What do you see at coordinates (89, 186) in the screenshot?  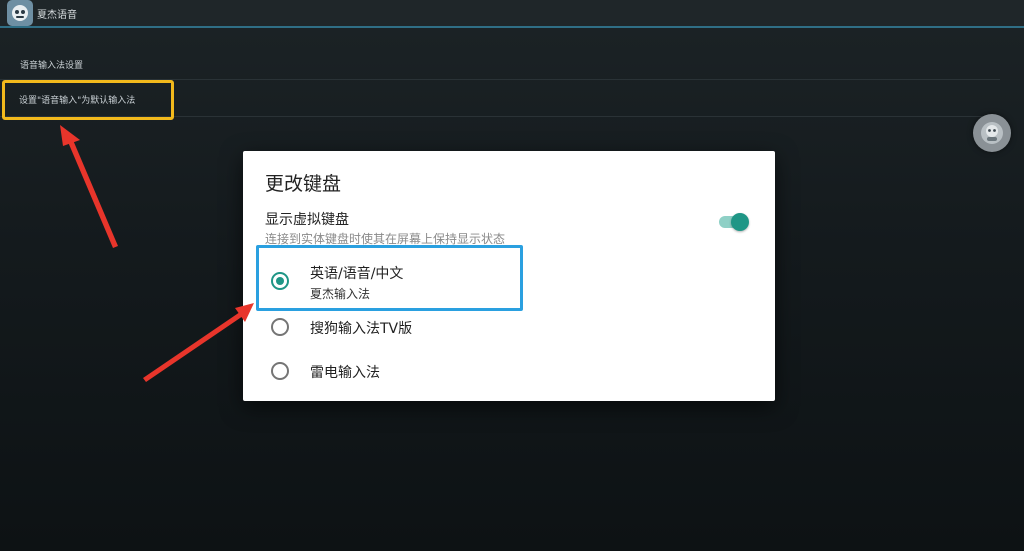 I see `arrow-to-default-setting` at bounding box center [89, 186].